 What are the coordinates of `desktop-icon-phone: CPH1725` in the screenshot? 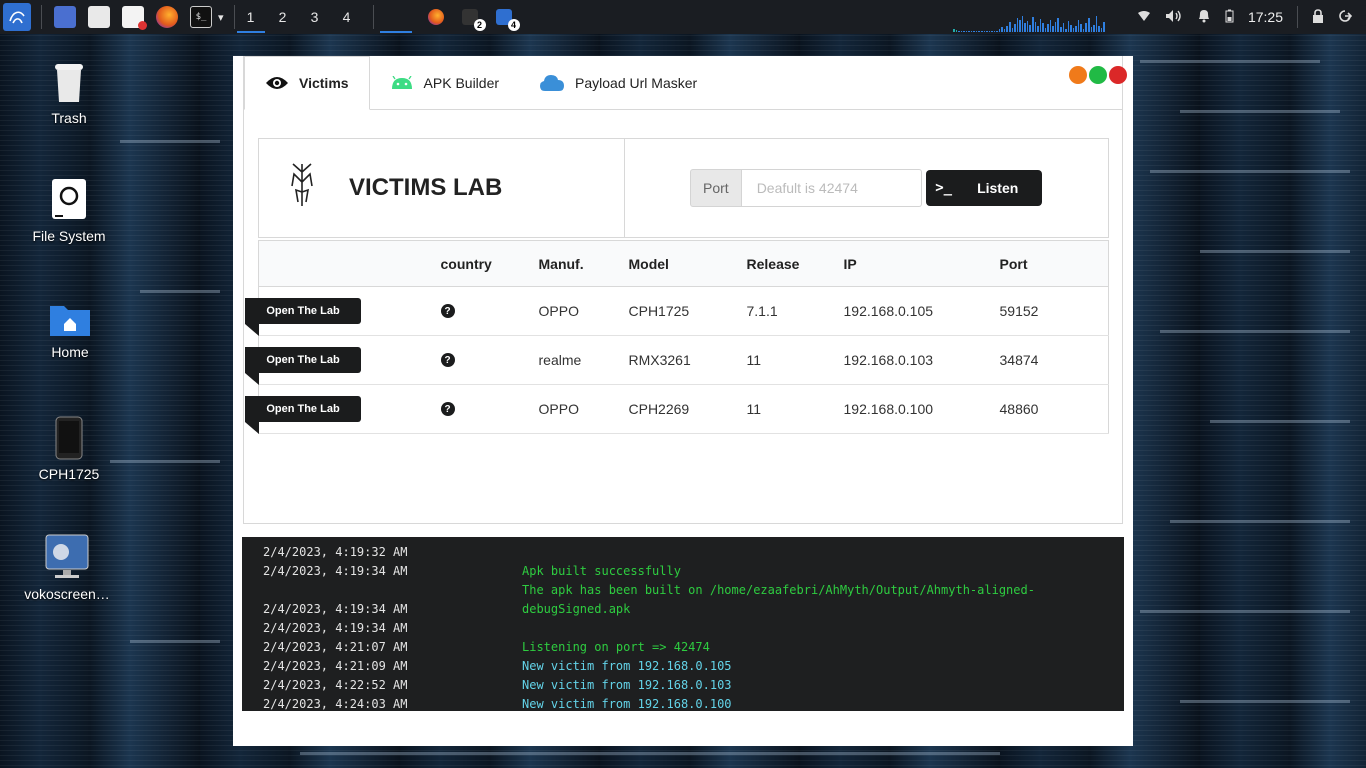 It's located at (69, 449).